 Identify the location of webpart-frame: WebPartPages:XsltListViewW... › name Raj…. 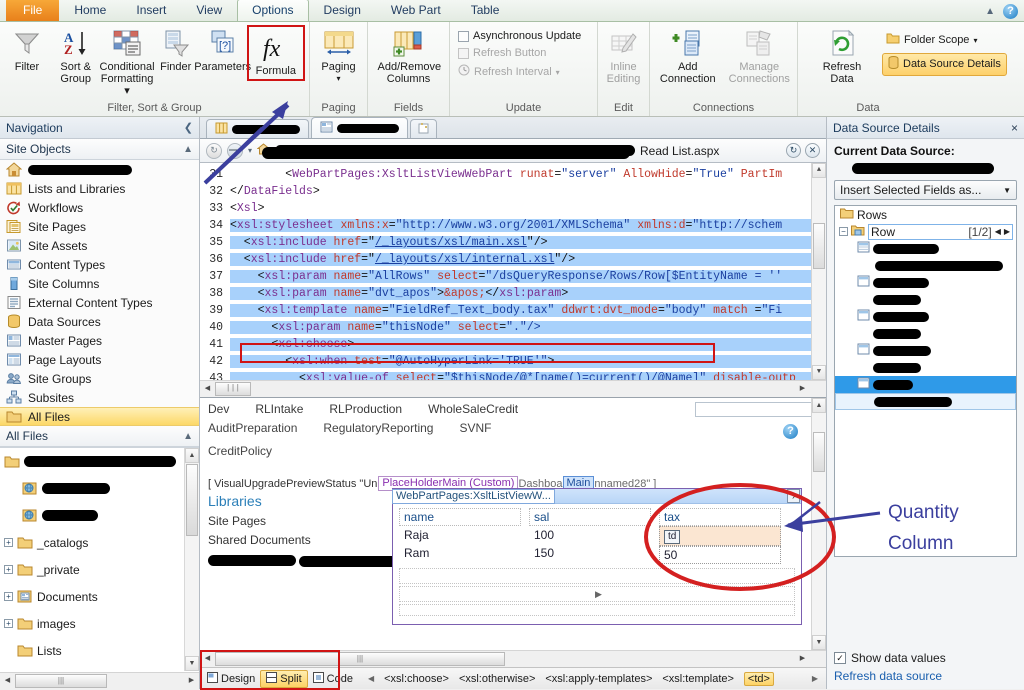
(597, 556).